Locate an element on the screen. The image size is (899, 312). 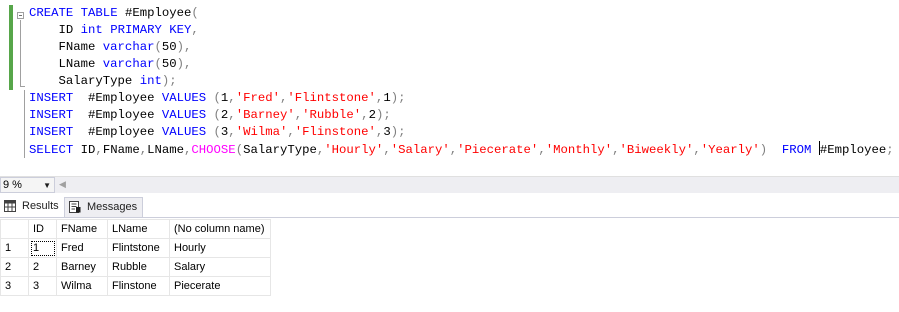
code-line: FName varchar(50), is located at coordinates (461, 47).